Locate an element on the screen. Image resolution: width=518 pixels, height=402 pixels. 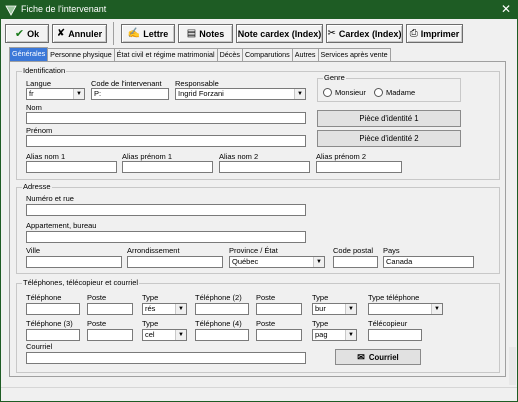
telecopieur-label: Télécopieur is located at coordinates (388, 323).